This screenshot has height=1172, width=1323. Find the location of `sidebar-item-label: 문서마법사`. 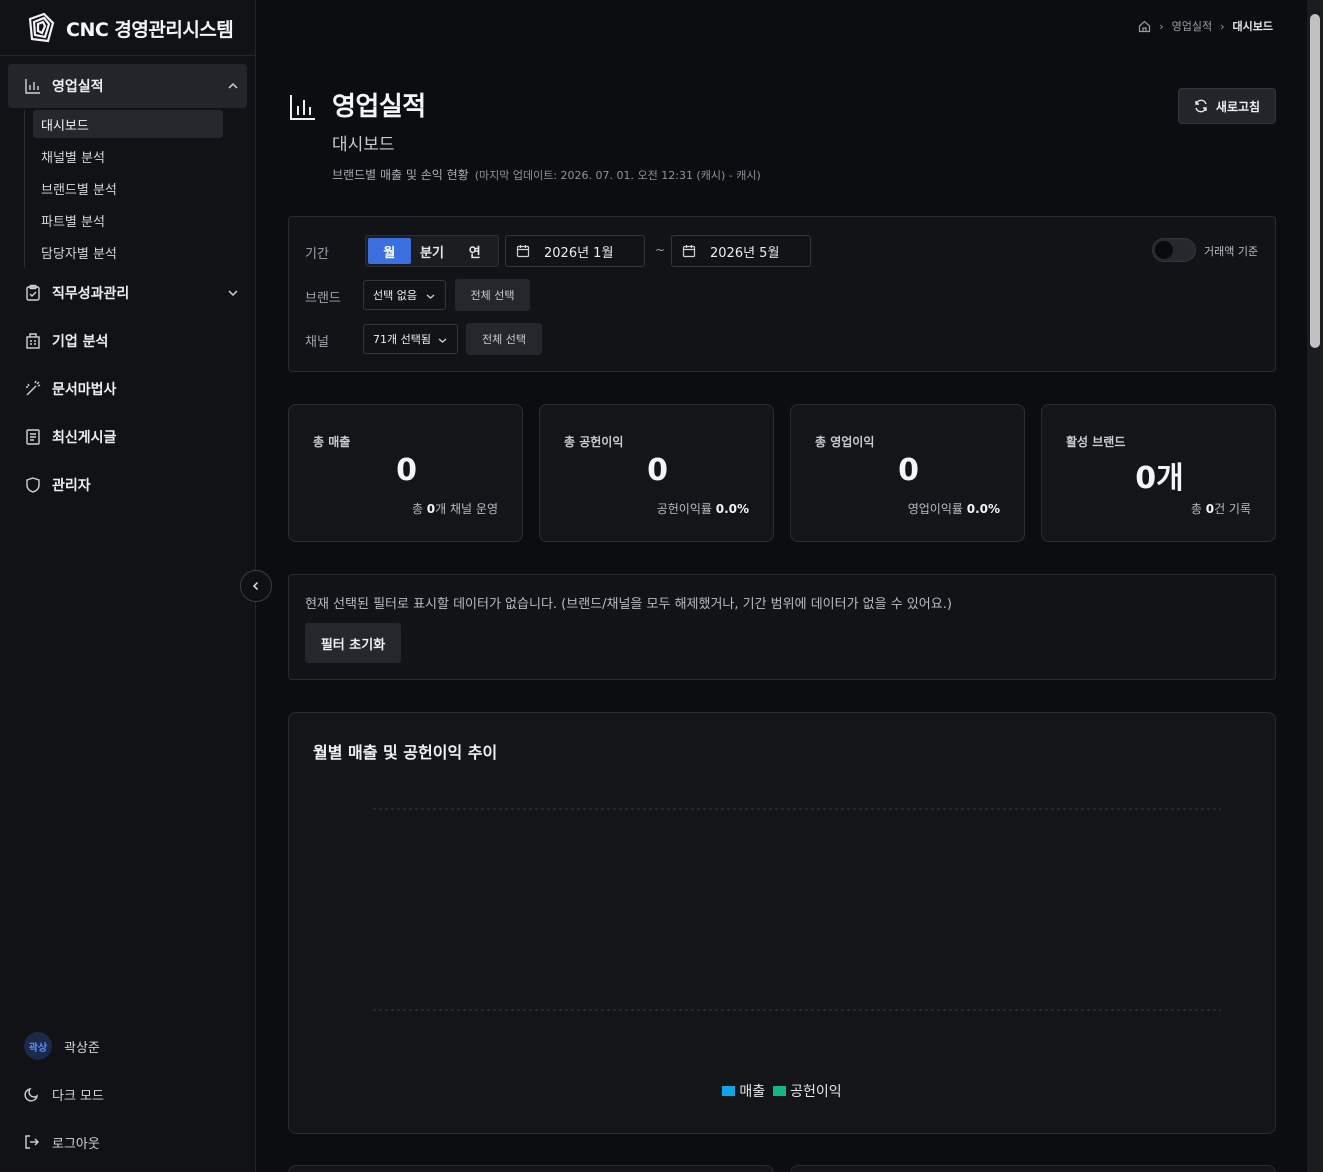

sidebar-item-label: 문서마법사 is located at coordinates (84, 390).